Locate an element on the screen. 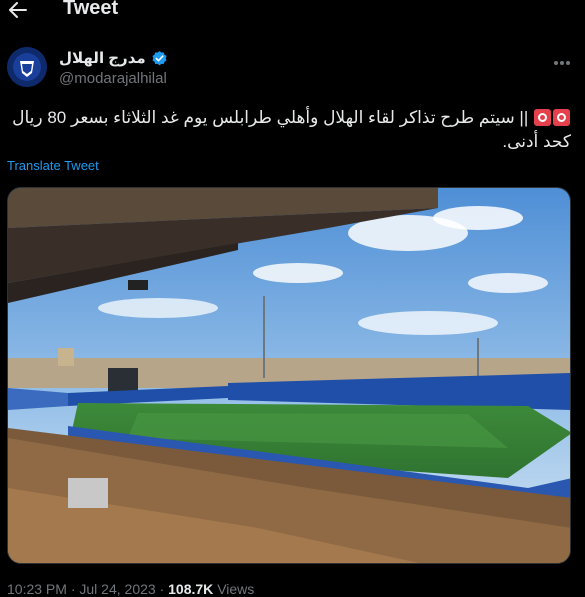  verified-badge-icon is located at coordinates (159, 58).